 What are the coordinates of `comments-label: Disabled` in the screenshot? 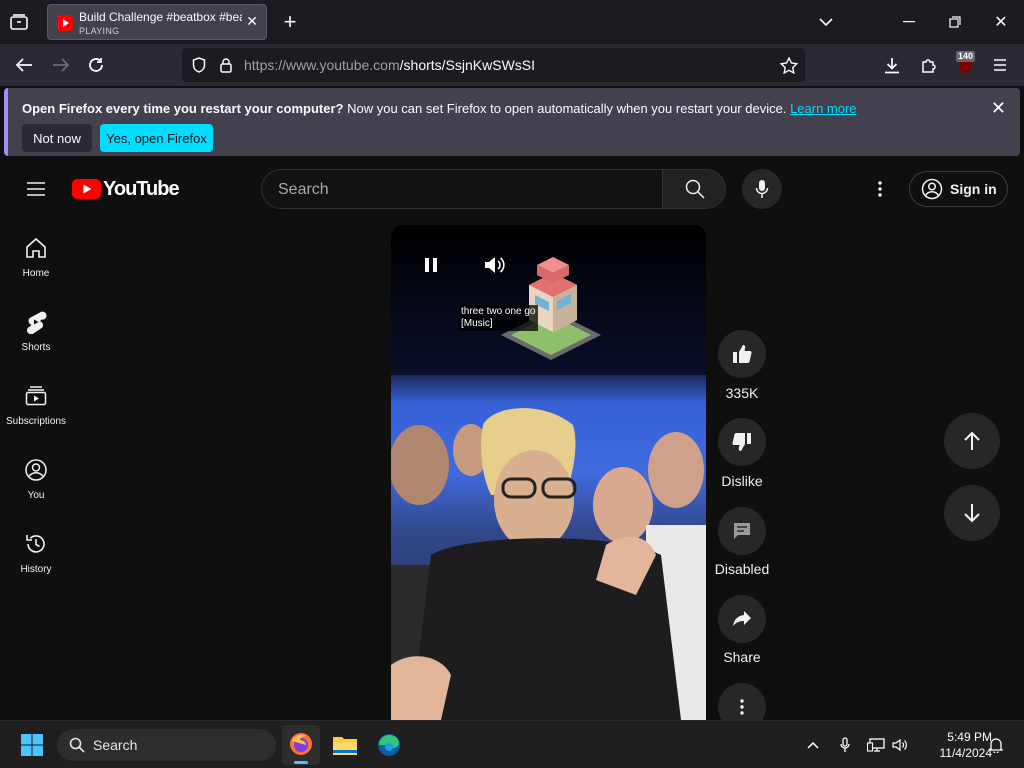 It's located at (742, 569).